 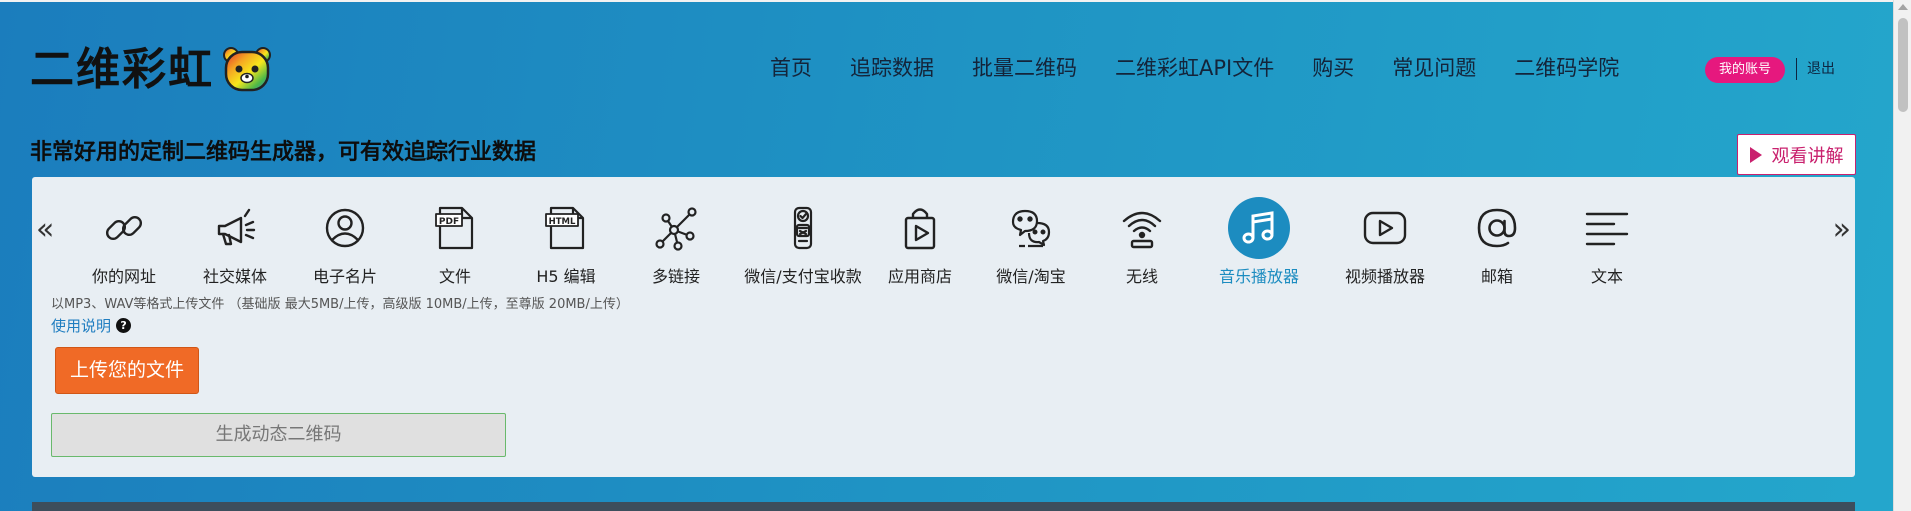 What do you see at coordinates (344, 276) in the screenshot?
I see `tool-label: 电子名片` at bounding box center [344, 276].